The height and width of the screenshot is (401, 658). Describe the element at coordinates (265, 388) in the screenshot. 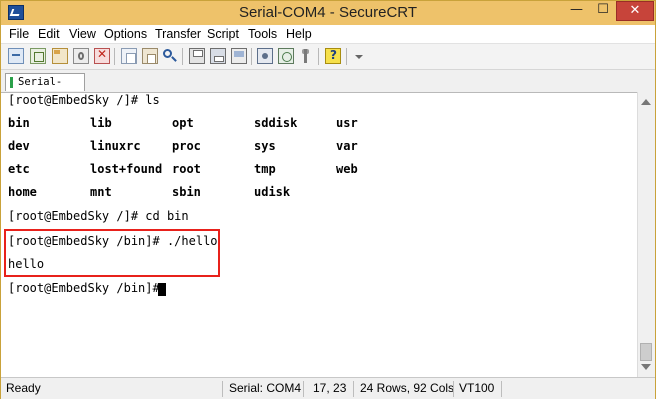

I see `status-connection: Serial: COM4` at that location.